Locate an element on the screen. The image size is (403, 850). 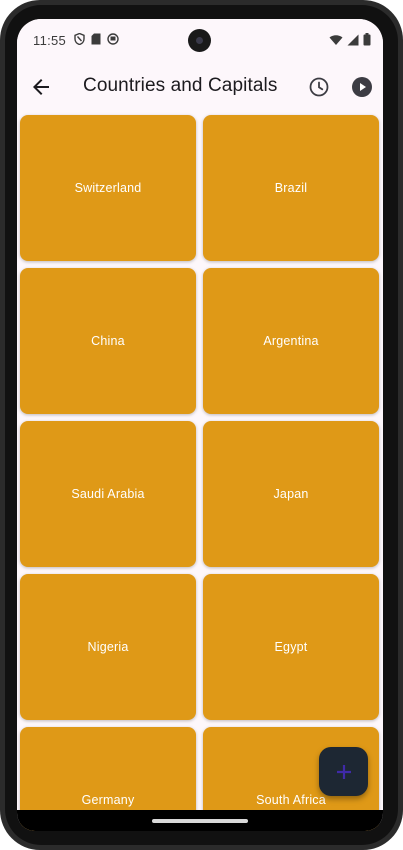
country-card-china: China is located at coordinates (108, 341).